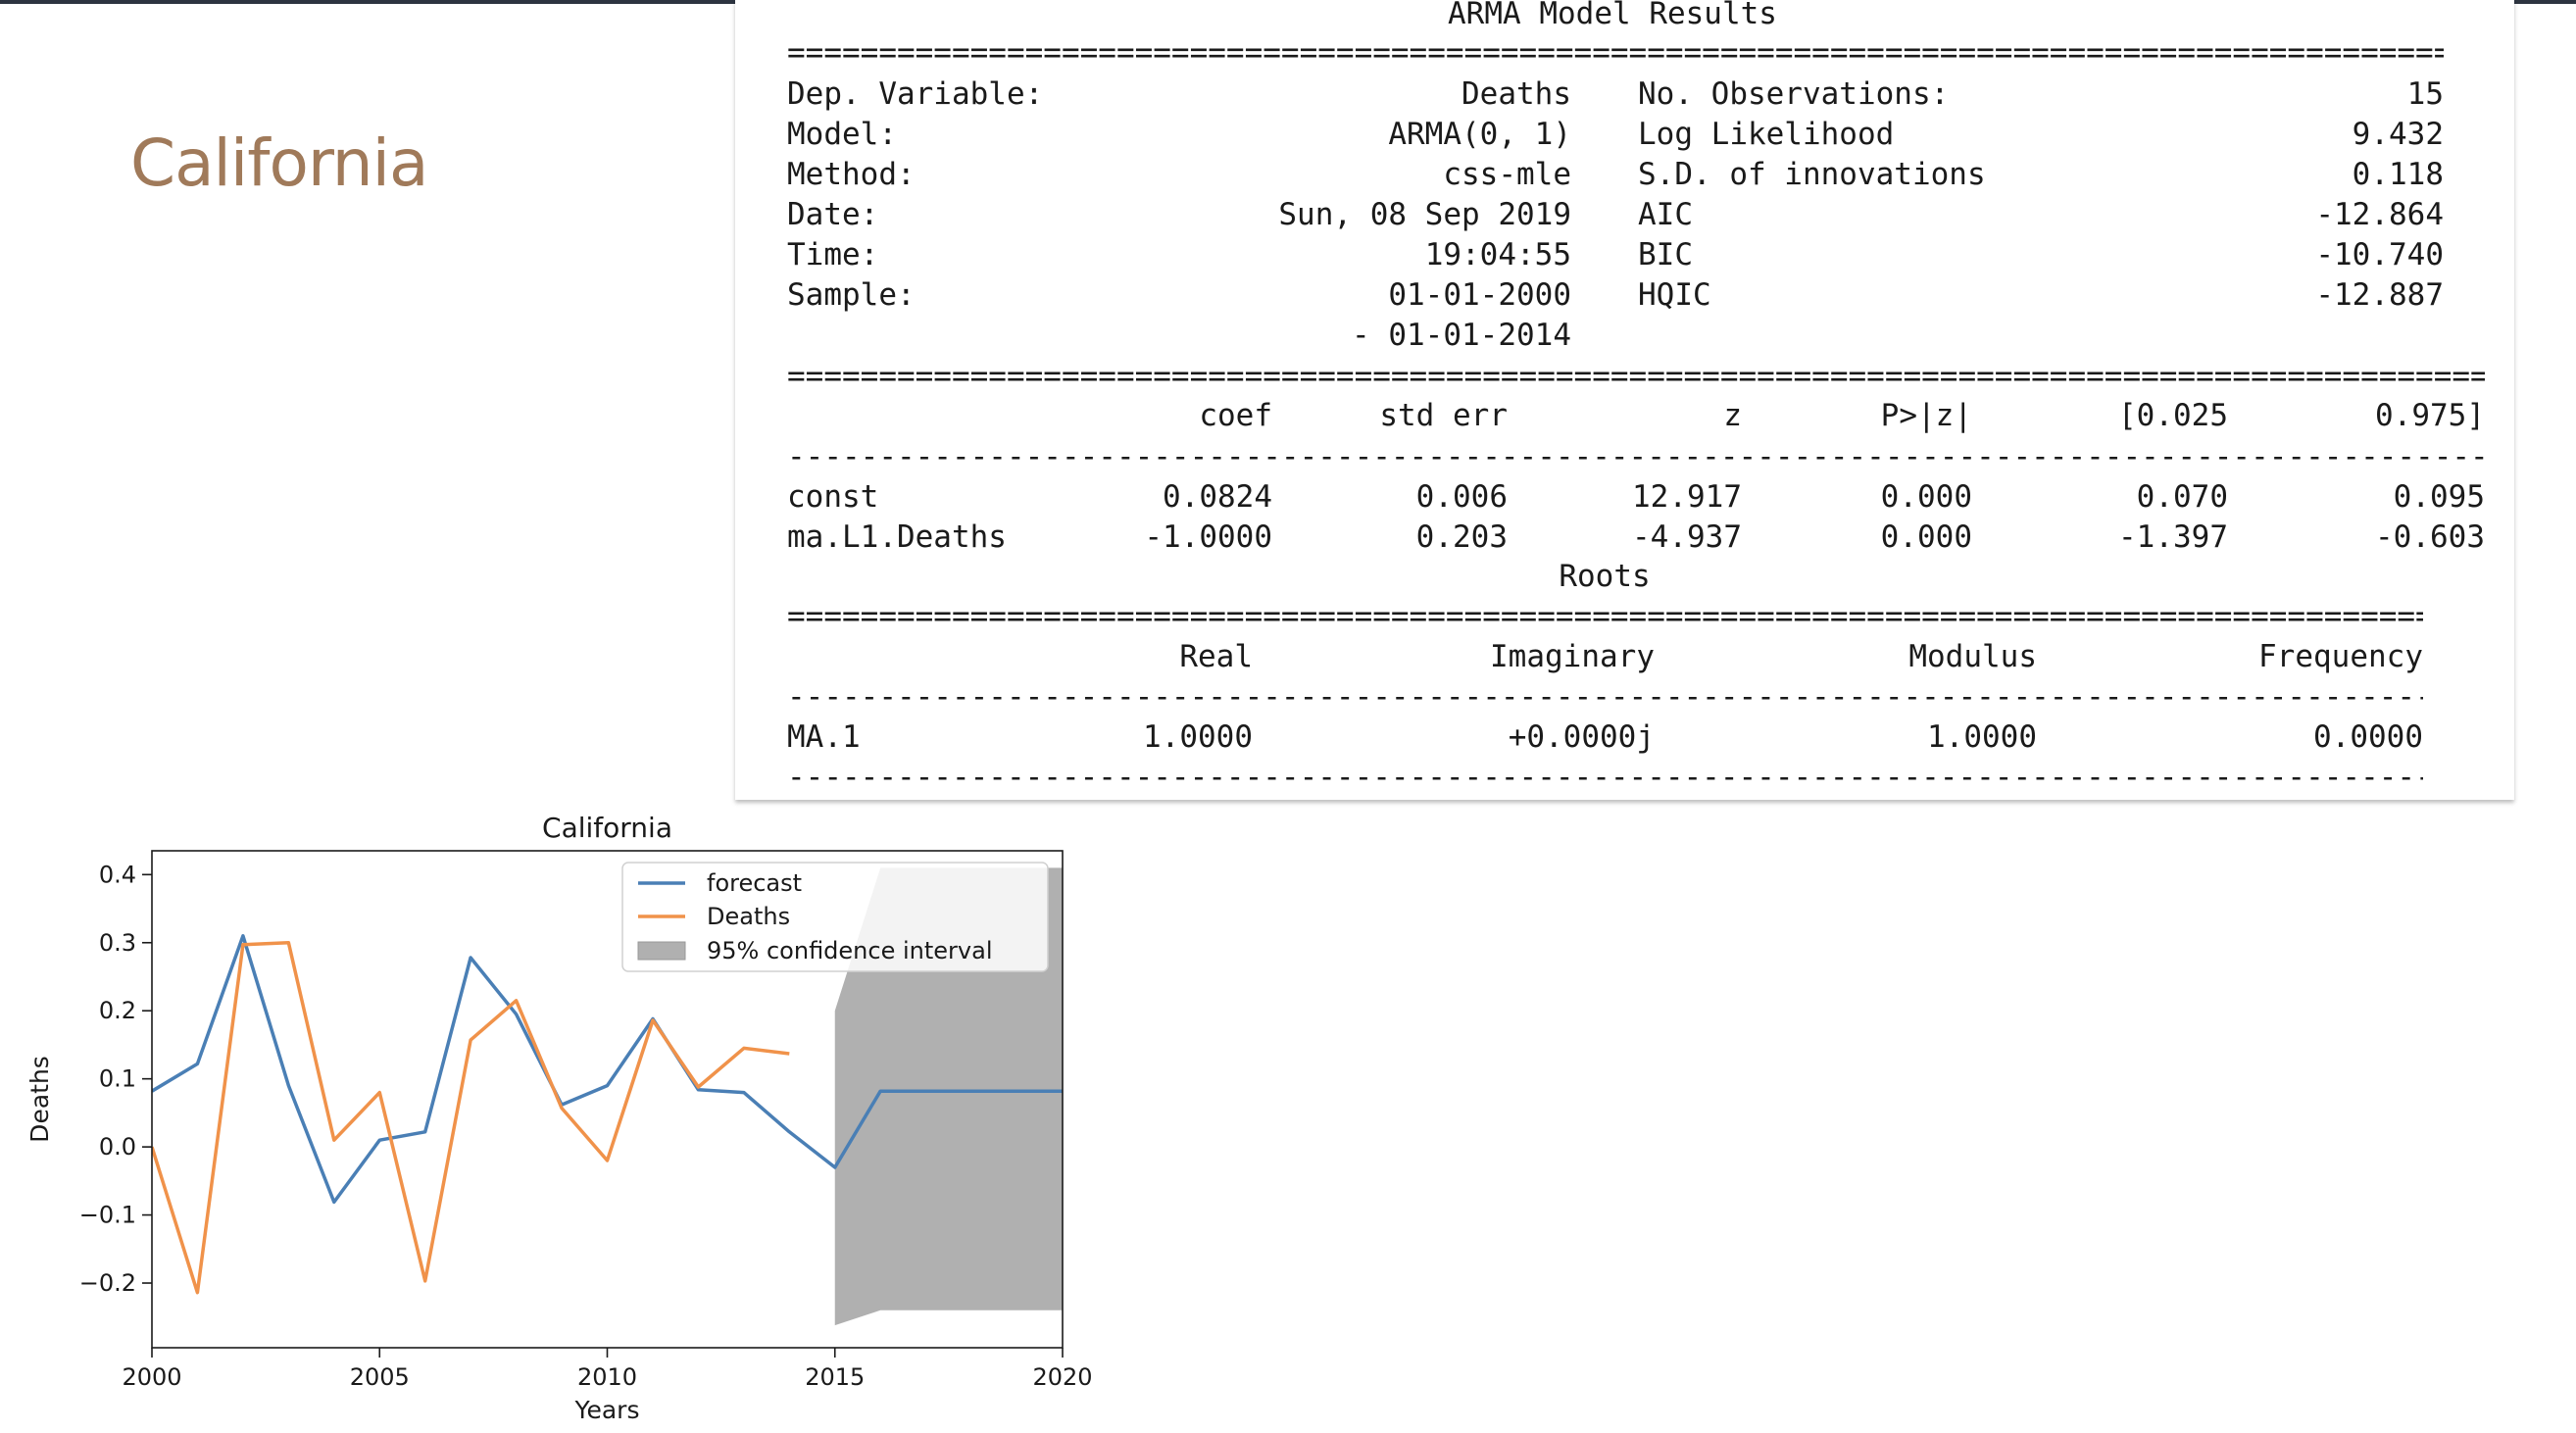  Describe the element at coordinates (117, 943) in the screenshot. I see `y-tick-label: 0.3` at that location.